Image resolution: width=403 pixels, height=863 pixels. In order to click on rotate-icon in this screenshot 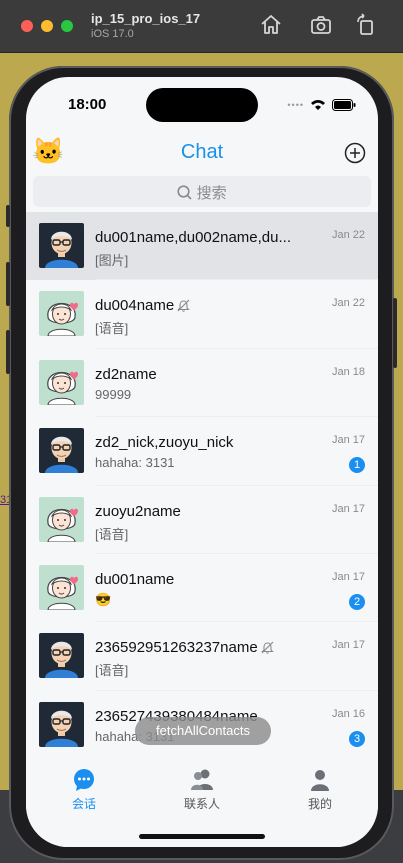, I will do `click(366, 25)`.